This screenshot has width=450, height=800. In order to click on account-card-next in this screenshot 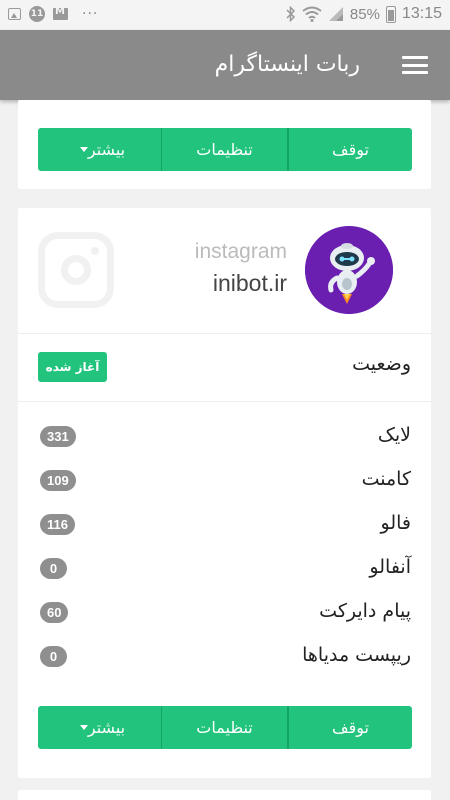, I will do `click(224, 795)`.